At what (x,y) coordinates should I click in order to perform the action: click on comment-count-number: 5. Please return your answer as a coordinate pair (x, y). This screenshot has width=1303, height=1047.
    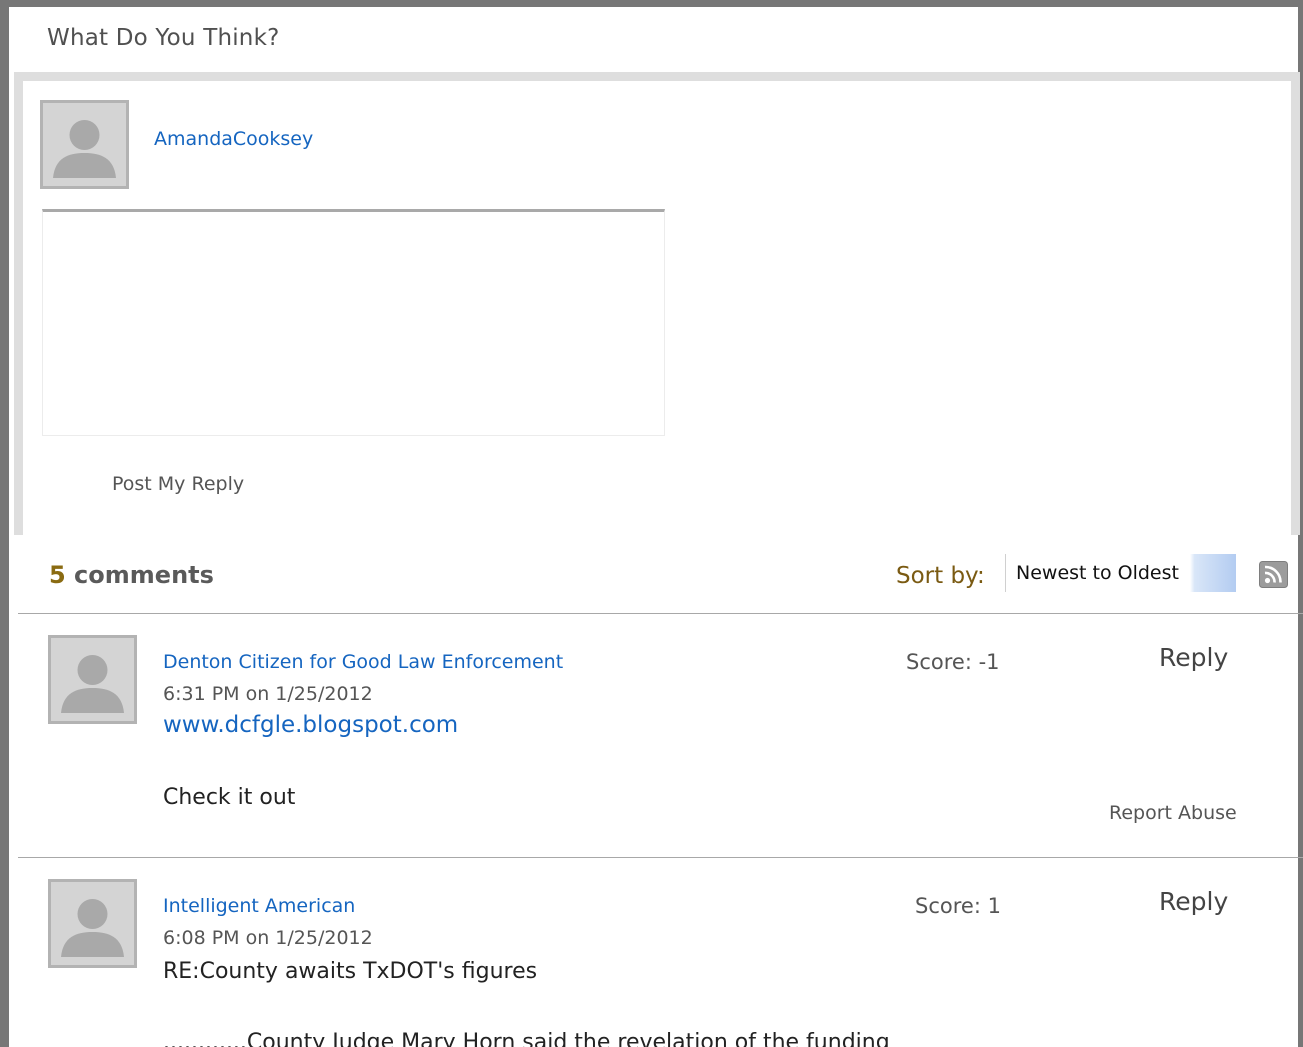
    Looking at the image, I should click on (57, 575).